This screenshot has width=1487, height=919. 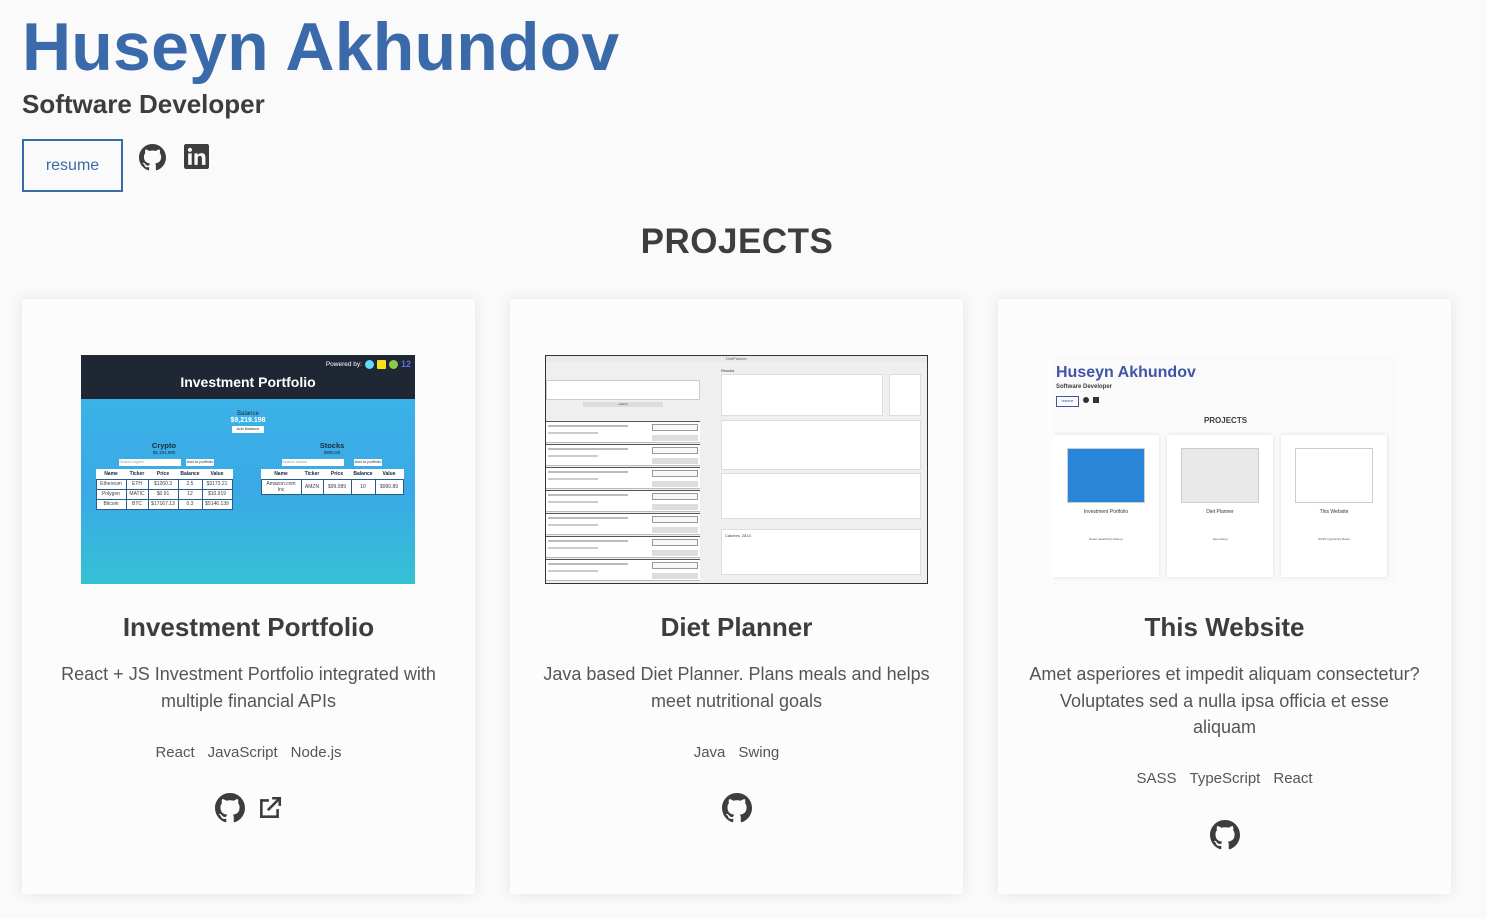 What do you see at coordinates (316, 752) in the screenshot?
I see `tag-nodejs: Node.js` at bounding box center [316, 752].